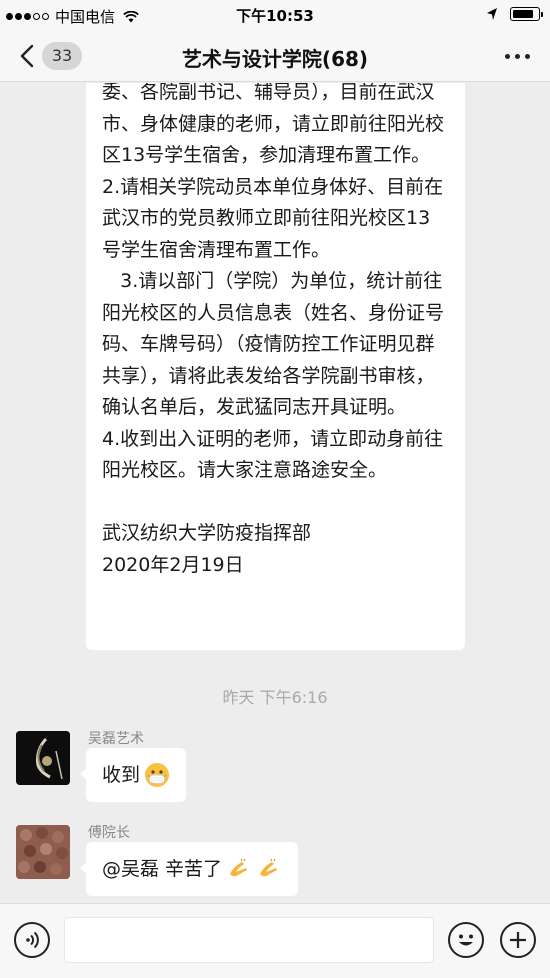 The image size is (550, 978). I want to click on message-text: @吴磊 辛苦了, so click(162, 869).